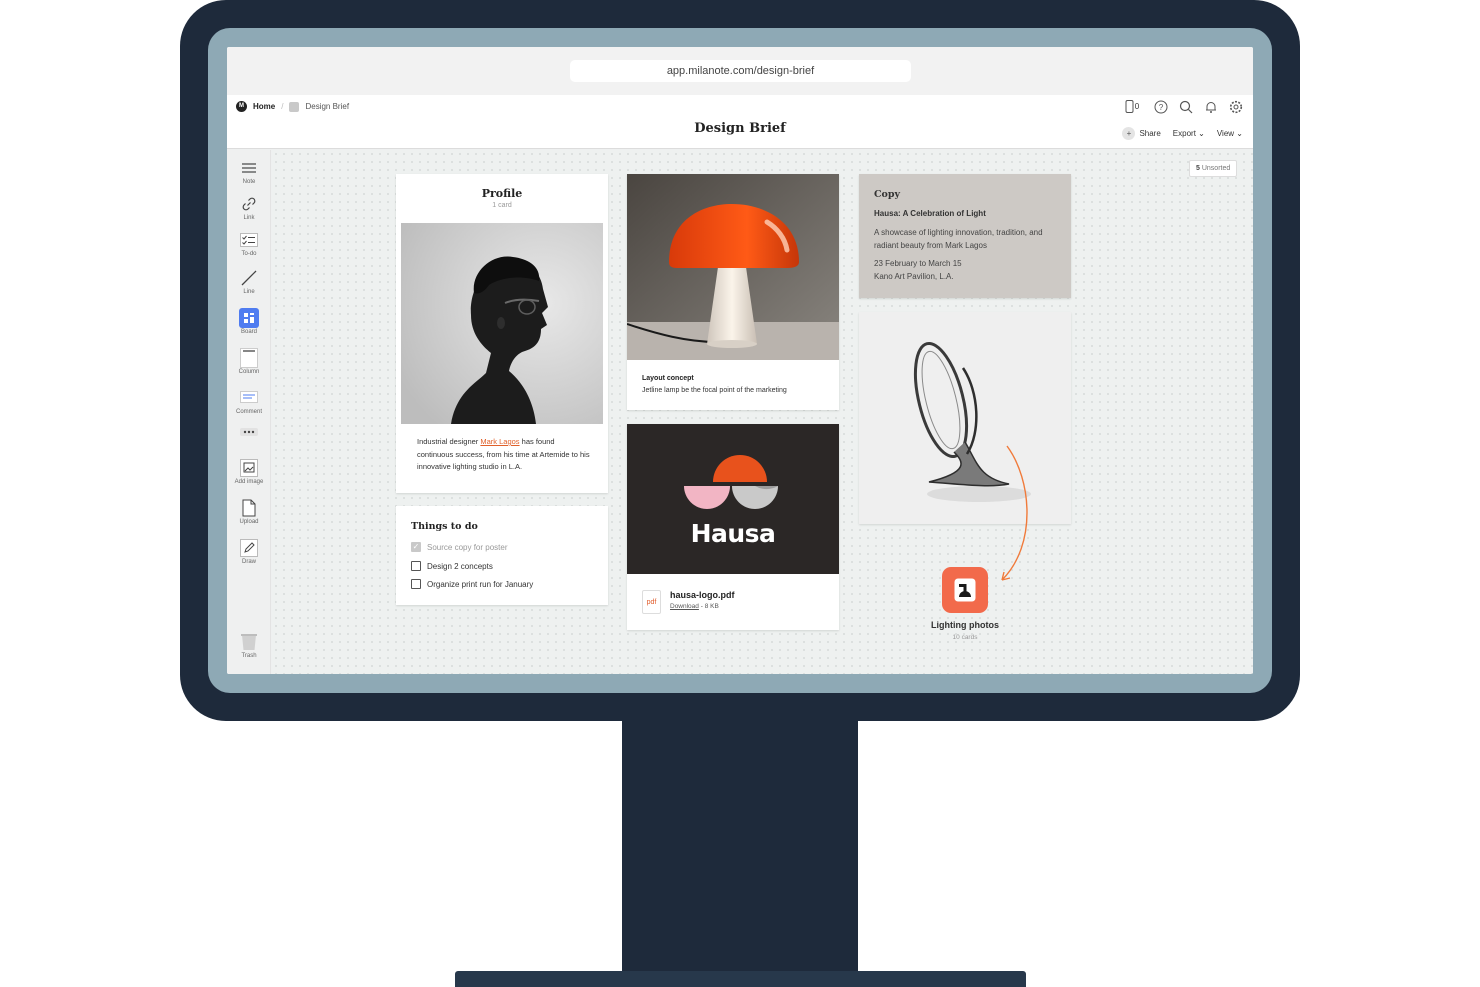 This screenshot has height=987, width=1480. I want to click on comment-icon, so click(249, 398).